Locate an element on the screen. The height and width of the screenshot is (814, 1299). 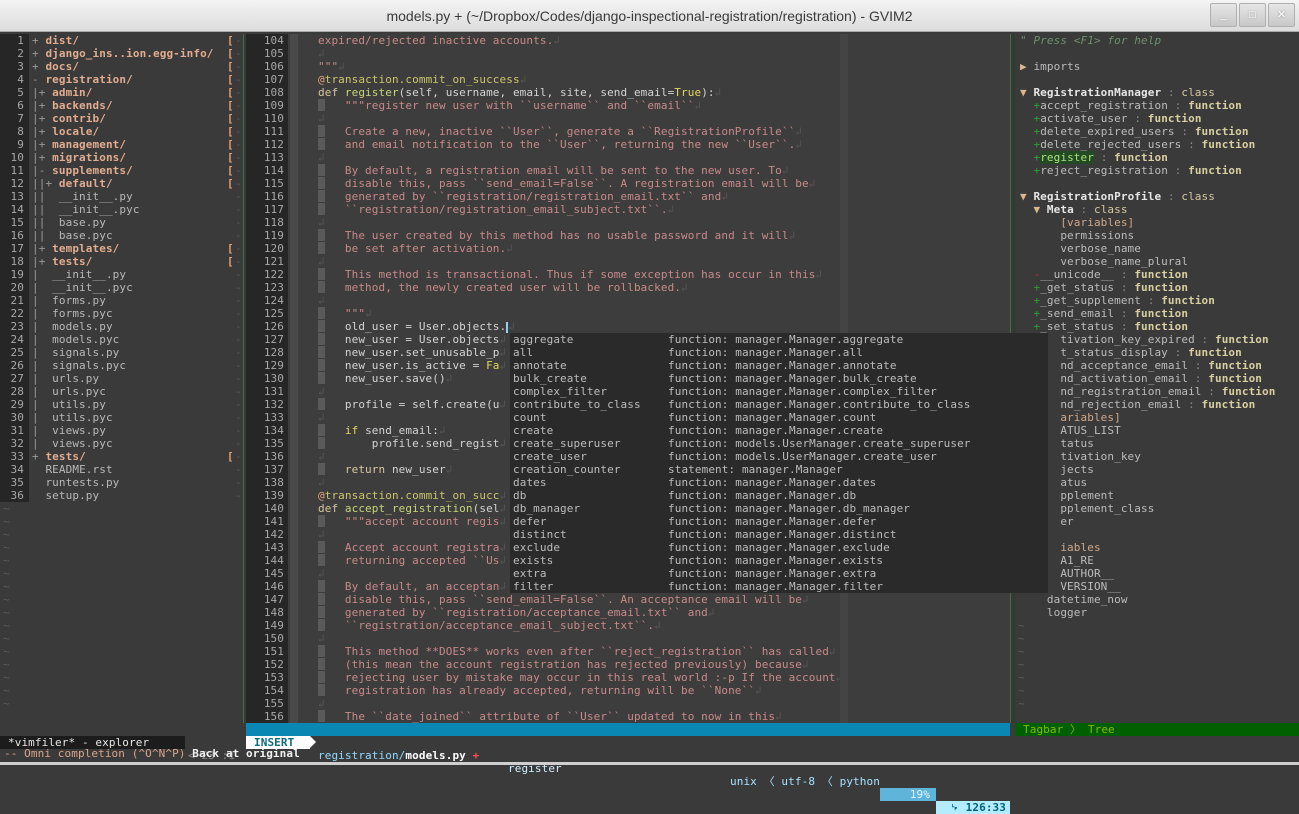
tag-row: ATUS_LIST is located at coordinates (1157, 430).